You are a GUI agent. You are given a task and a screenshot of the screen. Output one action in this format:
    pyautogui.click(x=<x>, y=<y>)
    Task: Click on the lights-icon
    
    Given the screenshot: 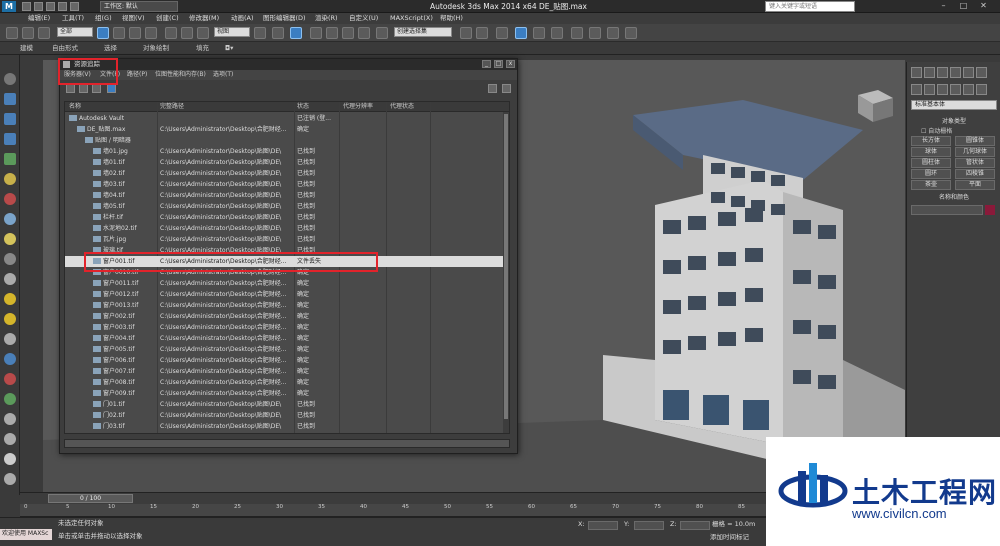 What is the action you would take?
    pyautogui.click(x=942, y=89)
    